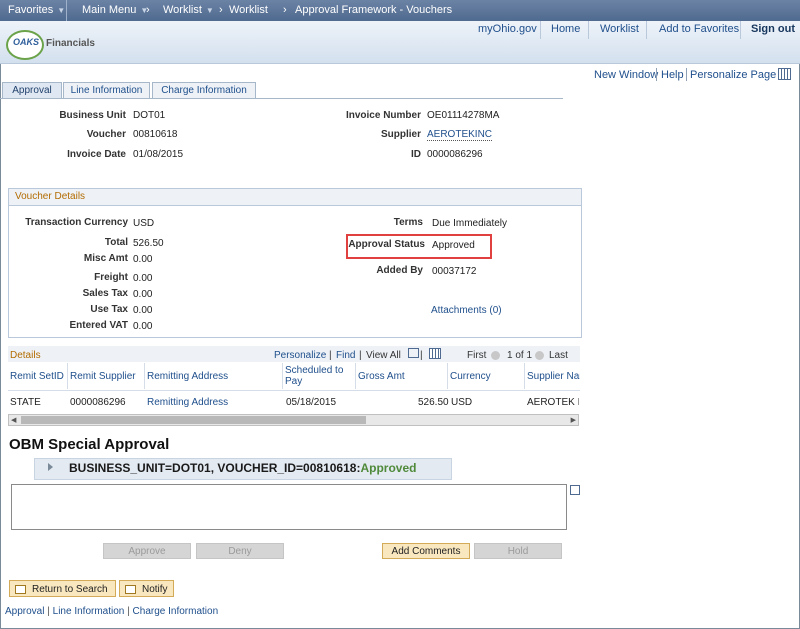  I want to click on col-remit-setid: Remit SetID, so click(38, 376).